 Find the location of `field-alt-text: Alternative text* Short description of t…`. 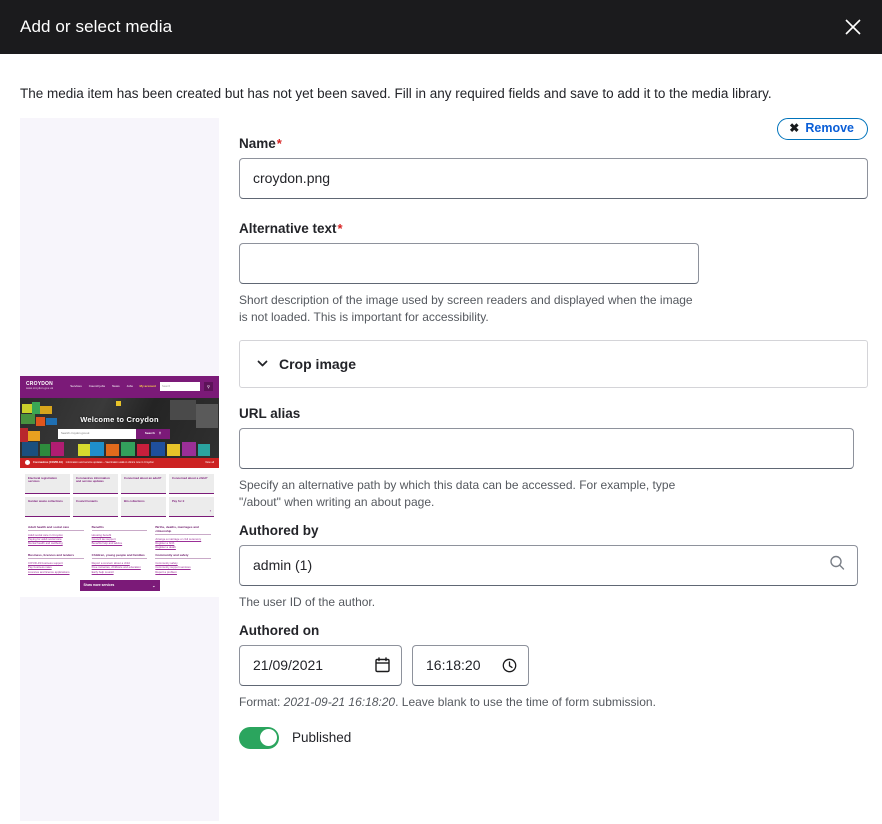

field-alt-text: Alternative text* Short description of t… is located at coordinates (553, 273).